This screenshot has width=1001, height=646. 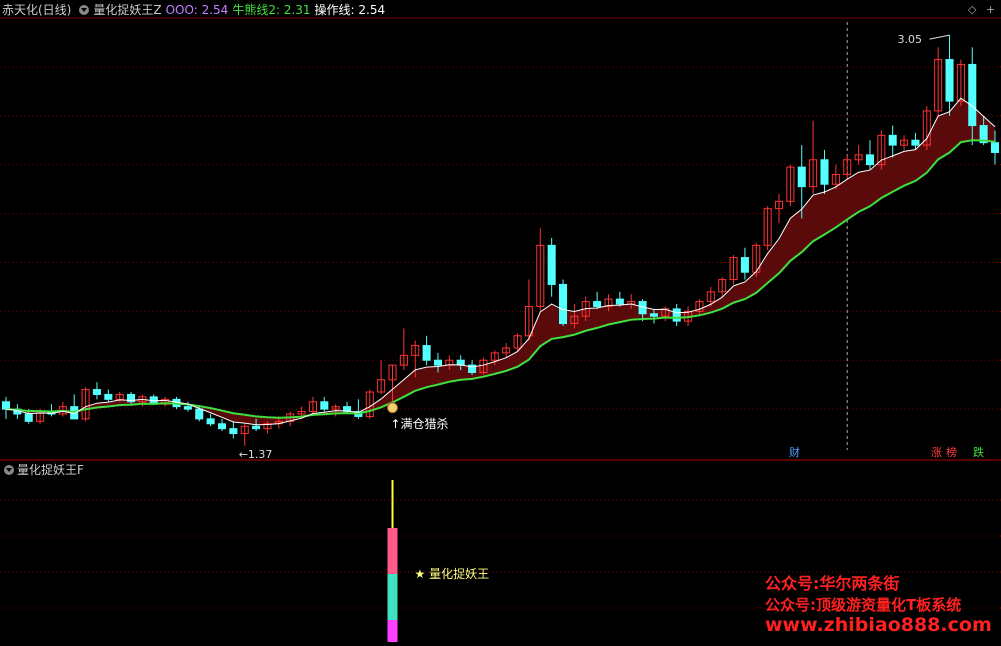 What do you see at coordinates (972, 9) in the screenshot?
I see `diamond-icon: ◇` at bounding box center [972, 9].